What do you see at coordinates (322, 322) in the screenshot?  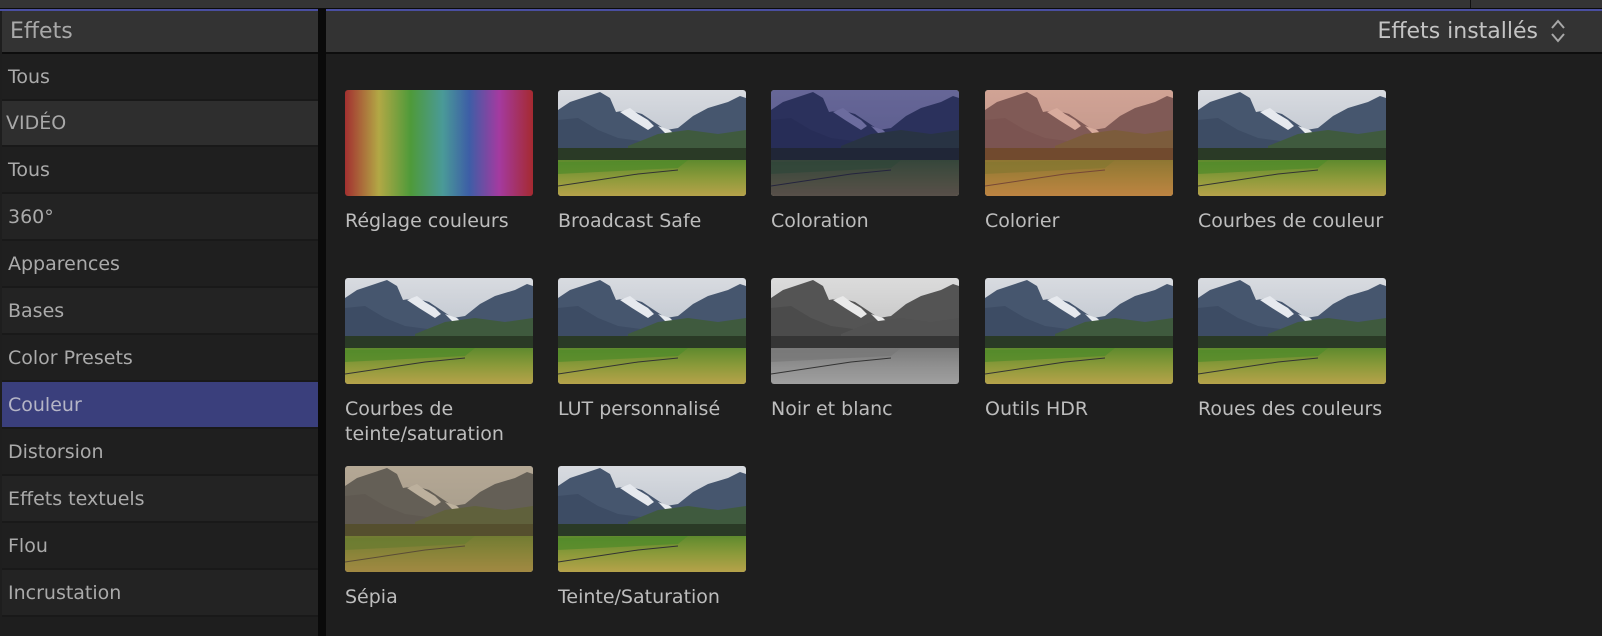 I see `panel-splitter` at bounding box center [322, 322].